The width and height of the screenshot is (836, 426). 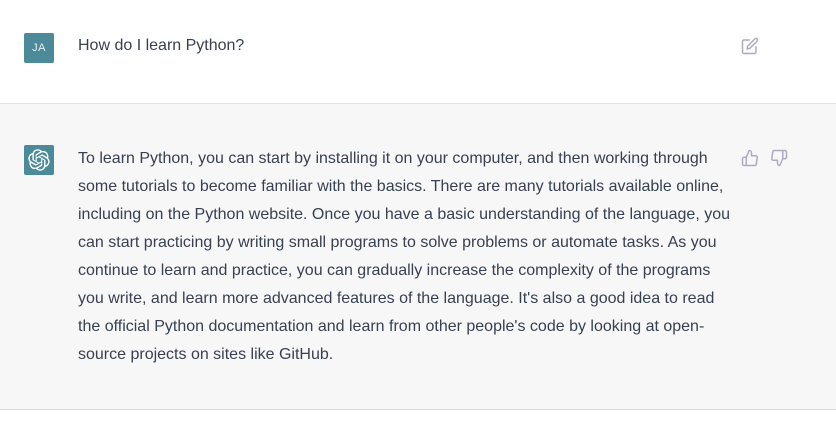 I want to click on openai-logo-icon, so click(x=39, y=160).